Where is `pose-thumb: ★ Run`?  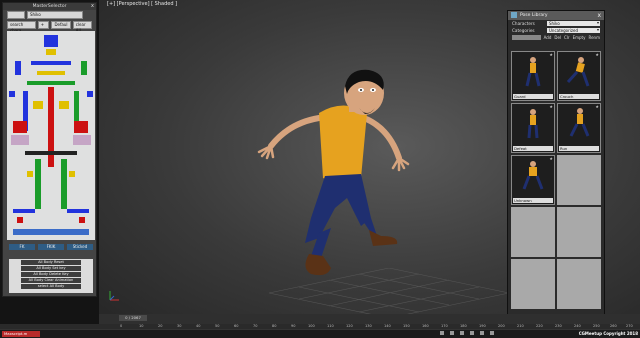 pose-thumb: ★ Run is located at coordinates (579, 128).